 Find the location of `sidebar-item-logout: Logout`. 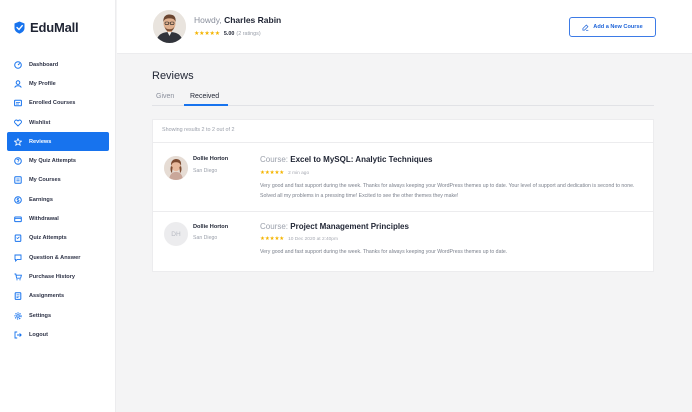

sidebar-item-logout: Logout is located at coordinates (58, 334).